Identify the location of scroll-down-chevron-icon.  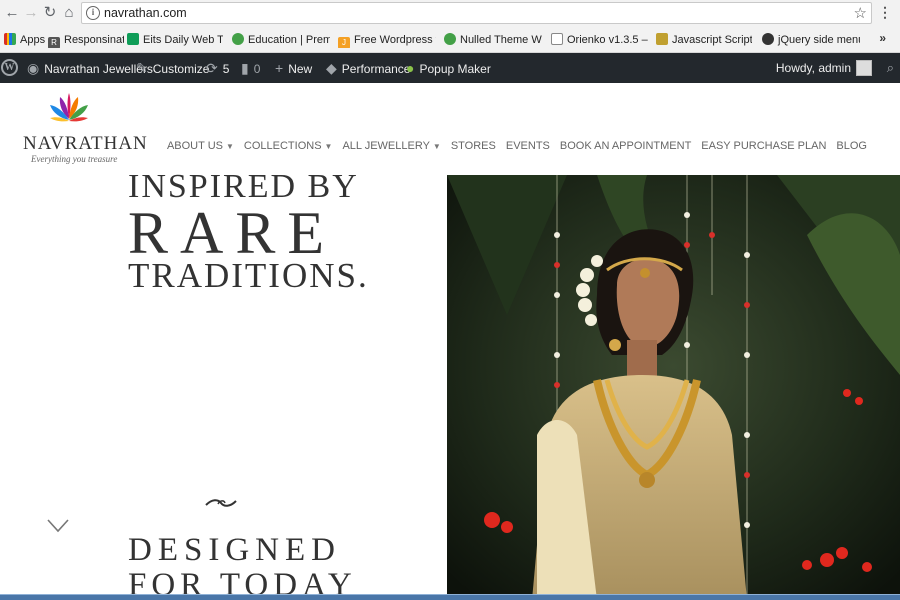
(58, 526).